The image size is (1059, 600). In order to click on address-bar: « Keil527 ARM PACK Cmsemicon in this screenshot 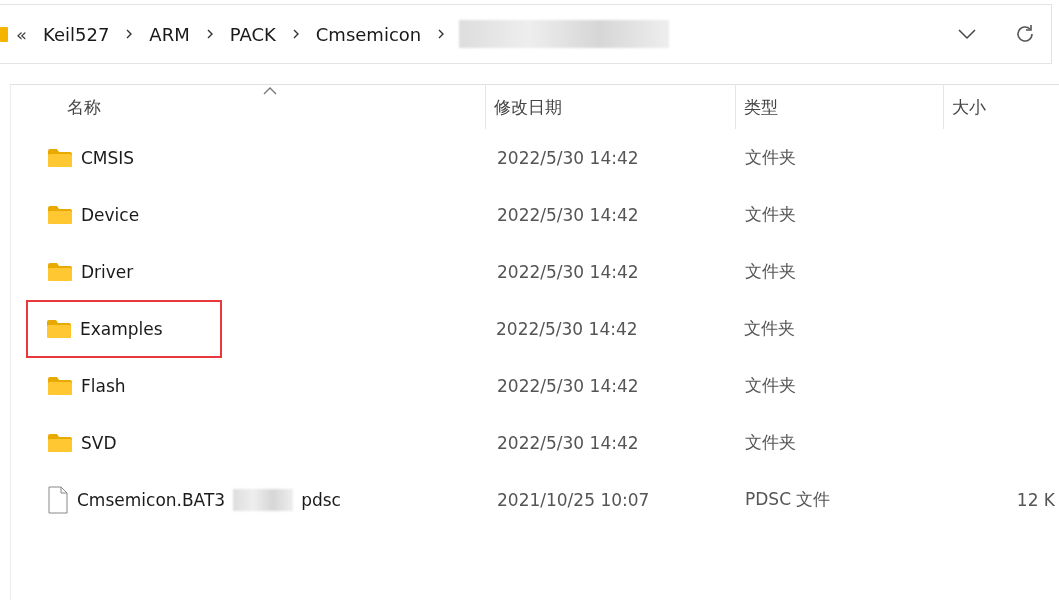, I will do `click(526, 34)`.